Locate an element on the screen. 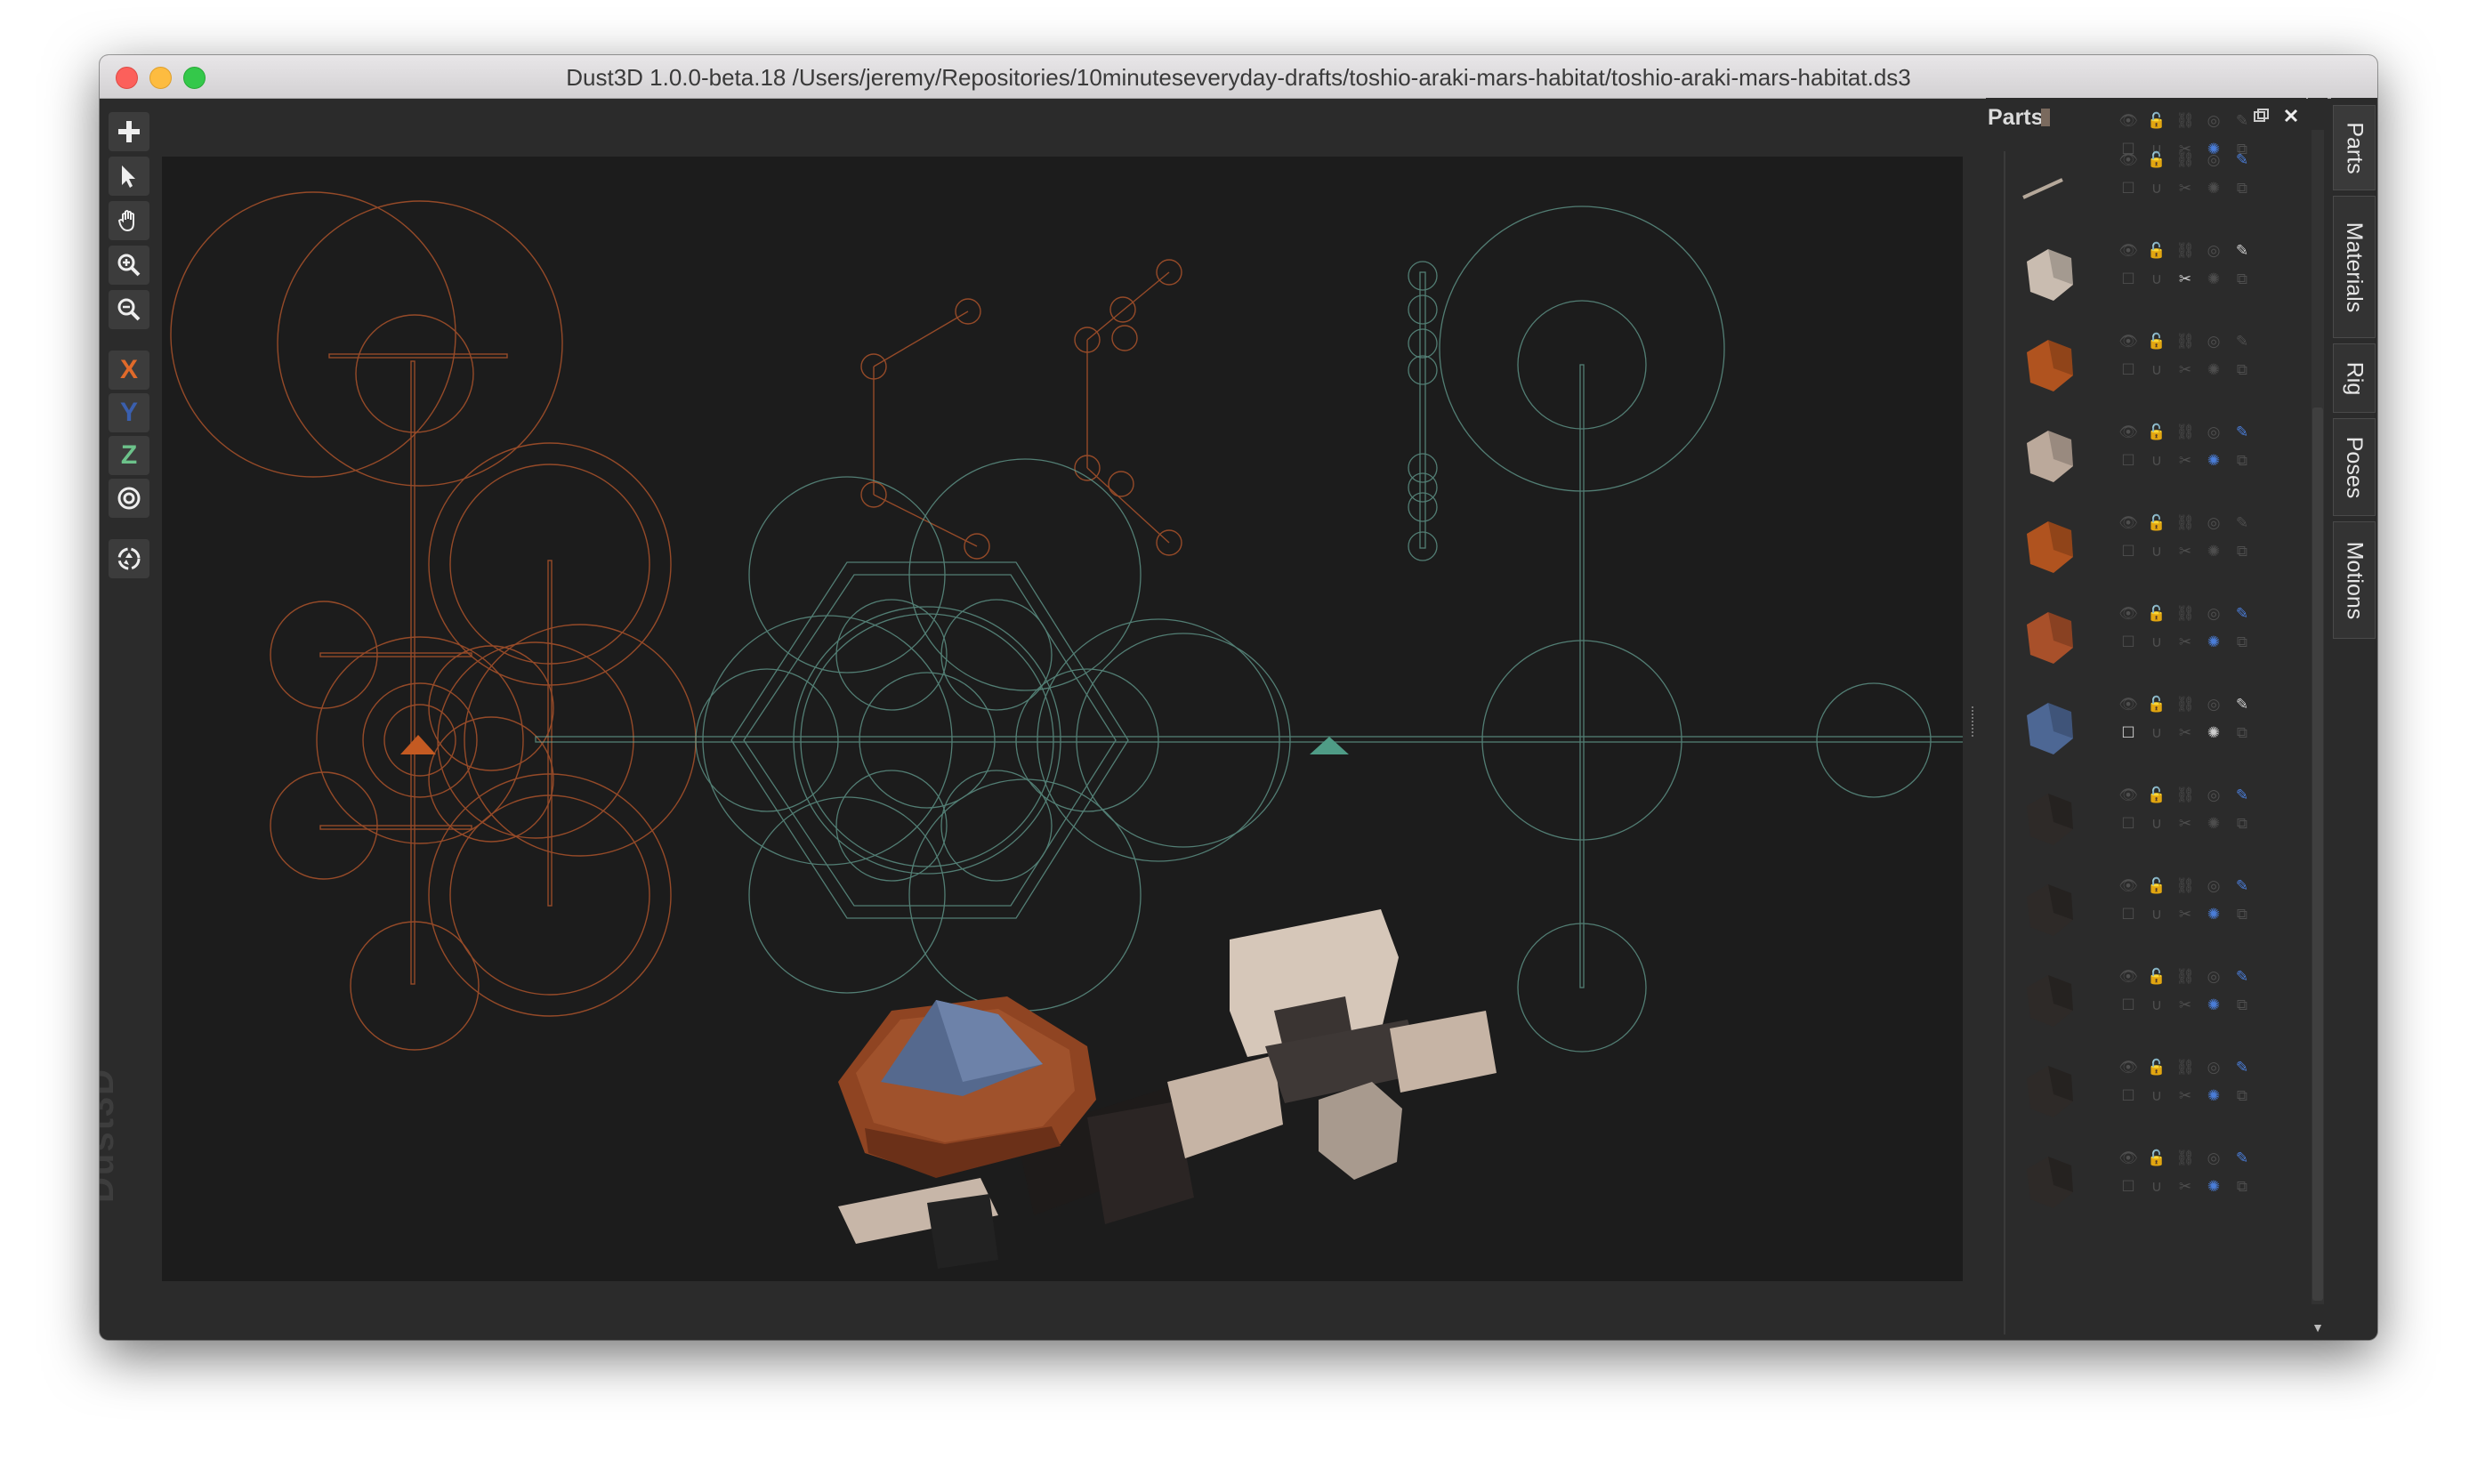 This screenshot has height=1484, width=2477. tab-motions: Motions is located at coordinates (2354, 580).